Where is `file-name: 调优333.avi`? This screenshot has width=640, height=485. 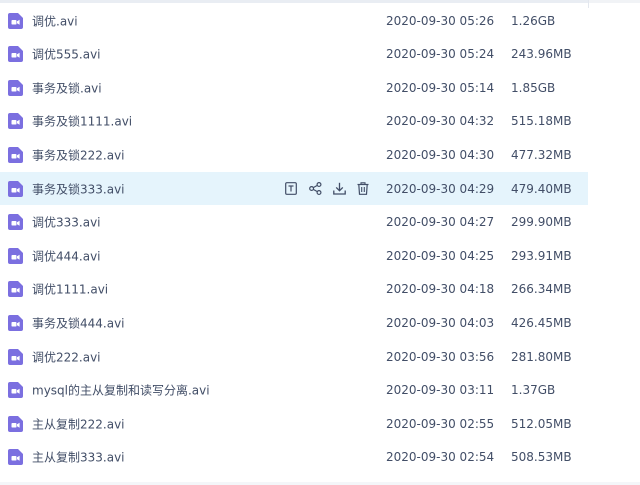
file-name: 调优333.avi is located at coordinates (66, 222).